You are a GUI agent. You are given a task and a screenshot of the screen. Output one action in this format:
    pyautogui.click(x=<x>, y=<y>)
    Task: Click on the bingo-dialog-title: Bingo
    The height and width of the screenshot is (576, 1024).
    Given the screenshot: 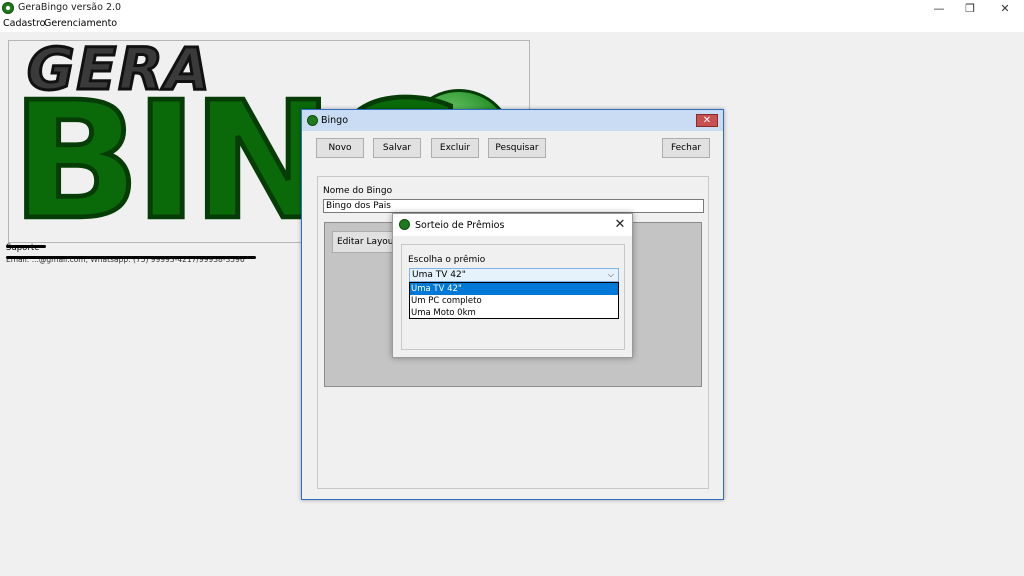 What is the action you would take?
    pyautogui.click(x=335, y=120)
    